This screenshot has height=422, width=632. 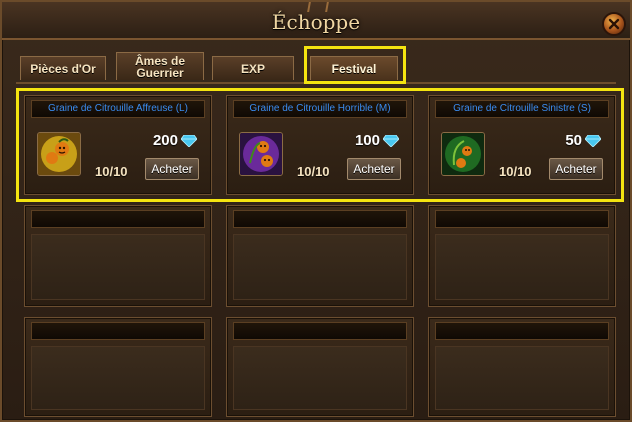 I want to click on close-button, so click(x=614, y=24).